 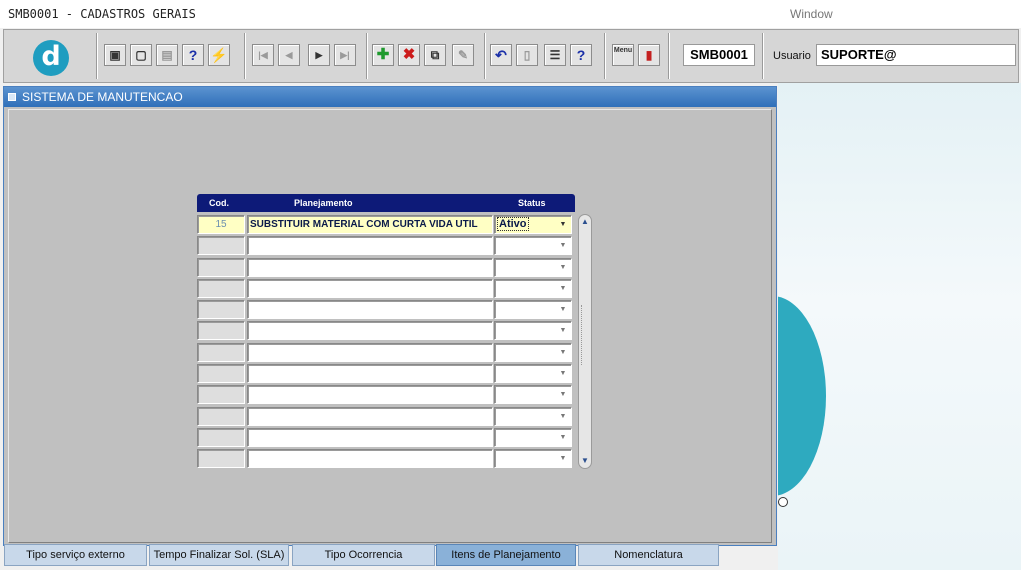 I want to click on menu-icon: Menu, so click(x=623, y=50).